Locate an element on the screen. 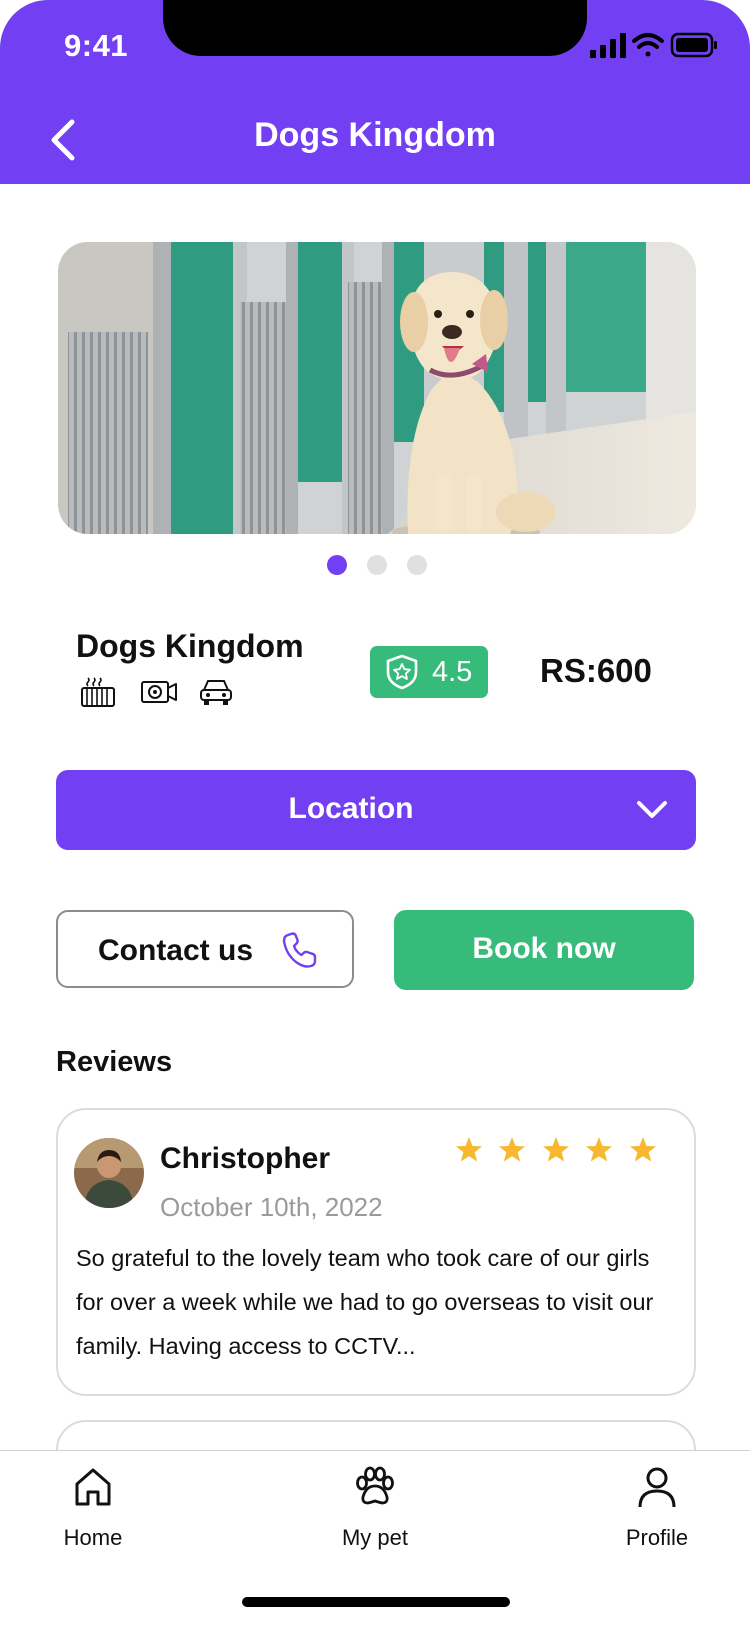  phone-icon is located at coordinates (299, 950).